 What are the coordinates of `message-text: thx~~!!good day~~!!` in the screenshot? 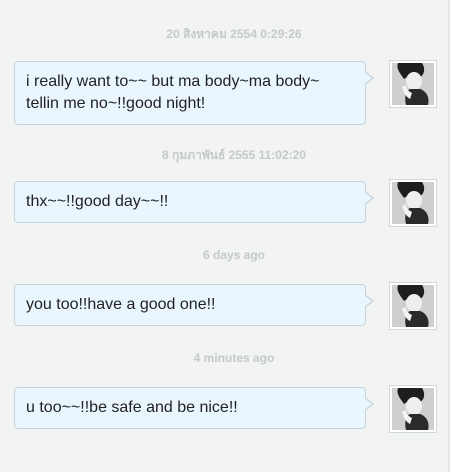 It's located at (97, 201).